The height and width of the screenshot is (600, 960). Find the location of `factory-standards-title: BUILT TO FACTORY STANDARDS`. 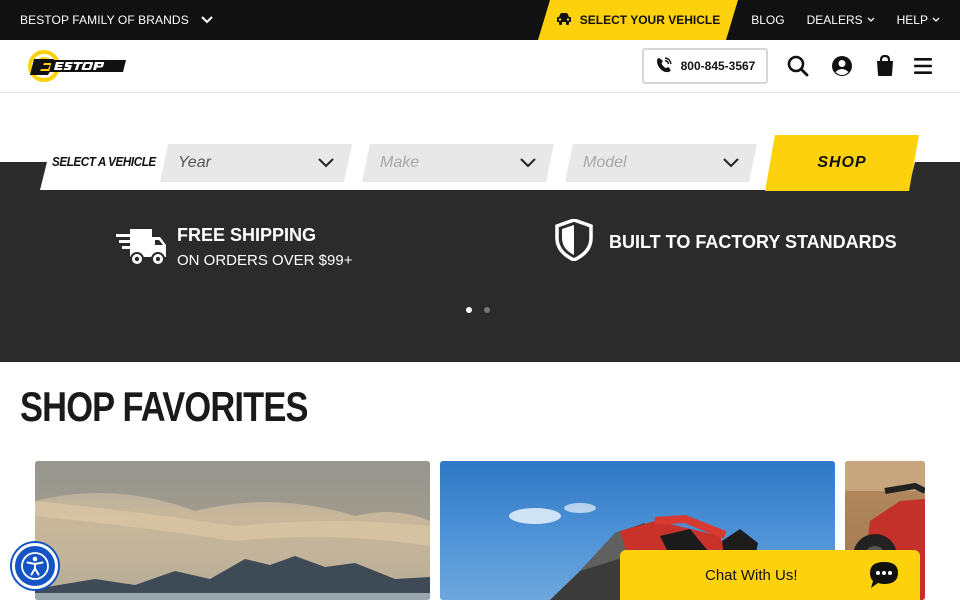

factory-standards-title: BUILT TO FACTORY STANDARDS is located at coordinates (753, 242).